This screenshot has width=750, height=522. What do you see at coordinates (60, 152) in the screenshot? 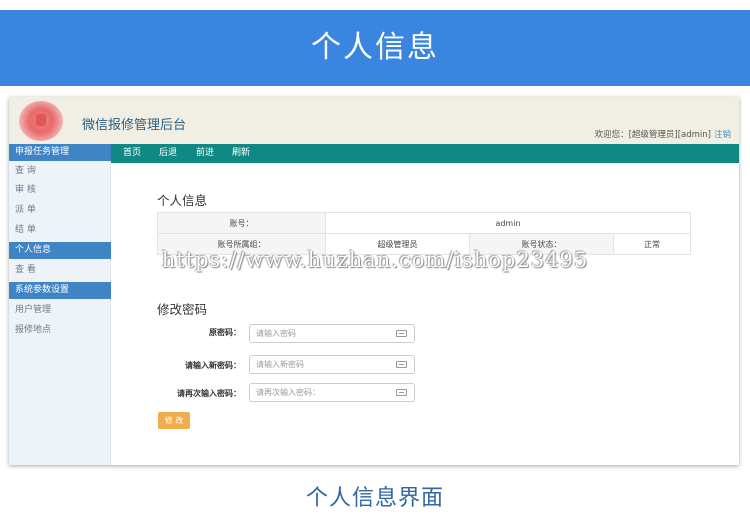
I see `sidebar-group-task-management: 申报任务管理` at bounding box center [60, 152].